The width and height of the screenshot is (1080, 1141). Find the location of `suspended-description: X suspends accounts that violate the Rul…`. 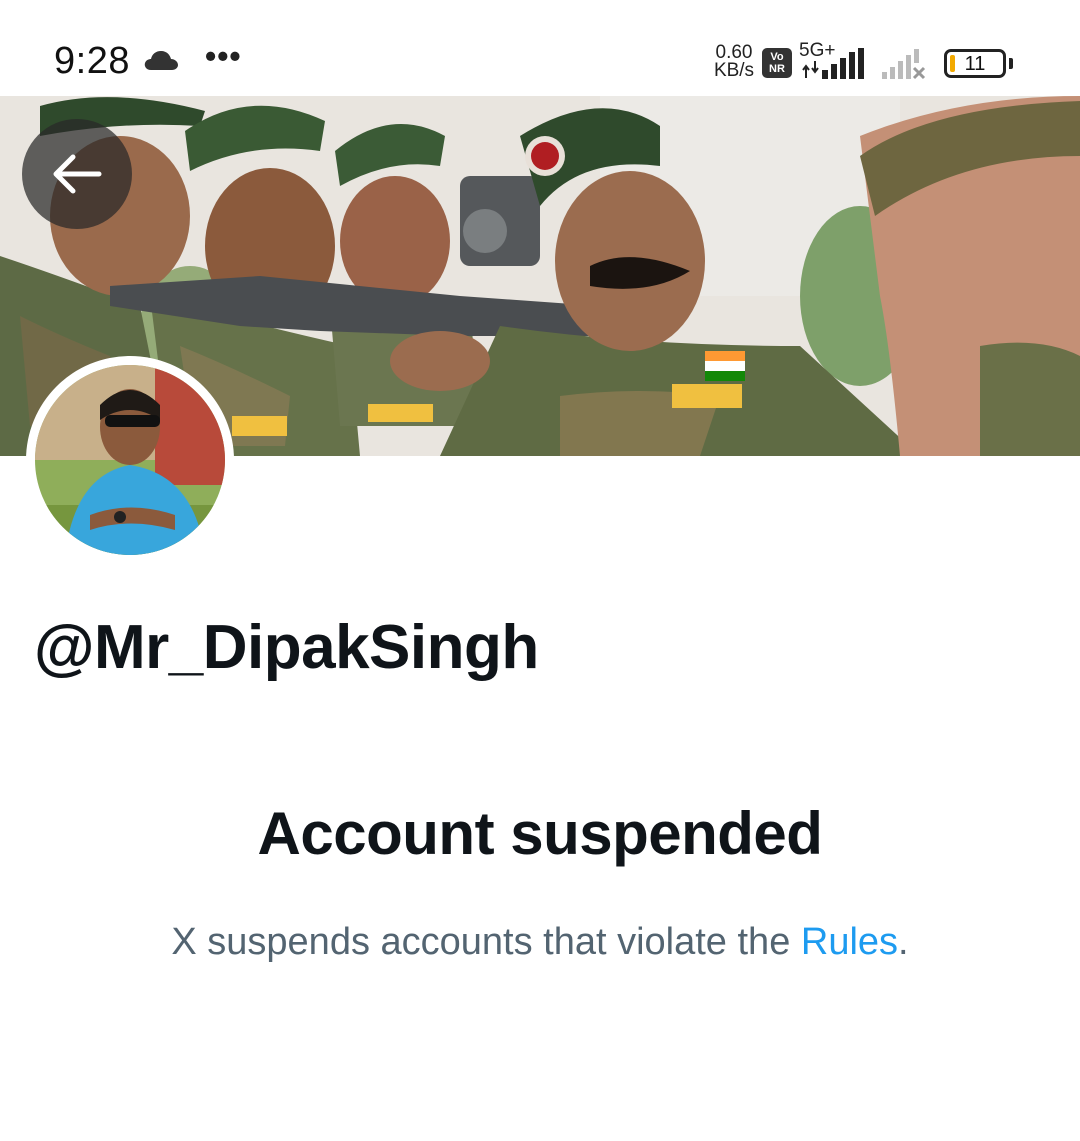

suspended-description: X suspends accounts that violate the Rul… is located at coordinates (540, 942).